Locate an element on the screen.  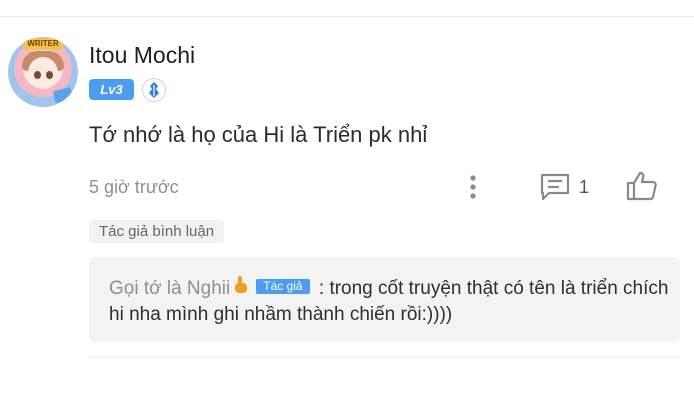
comment-icon is located at coordinates (555, 187).